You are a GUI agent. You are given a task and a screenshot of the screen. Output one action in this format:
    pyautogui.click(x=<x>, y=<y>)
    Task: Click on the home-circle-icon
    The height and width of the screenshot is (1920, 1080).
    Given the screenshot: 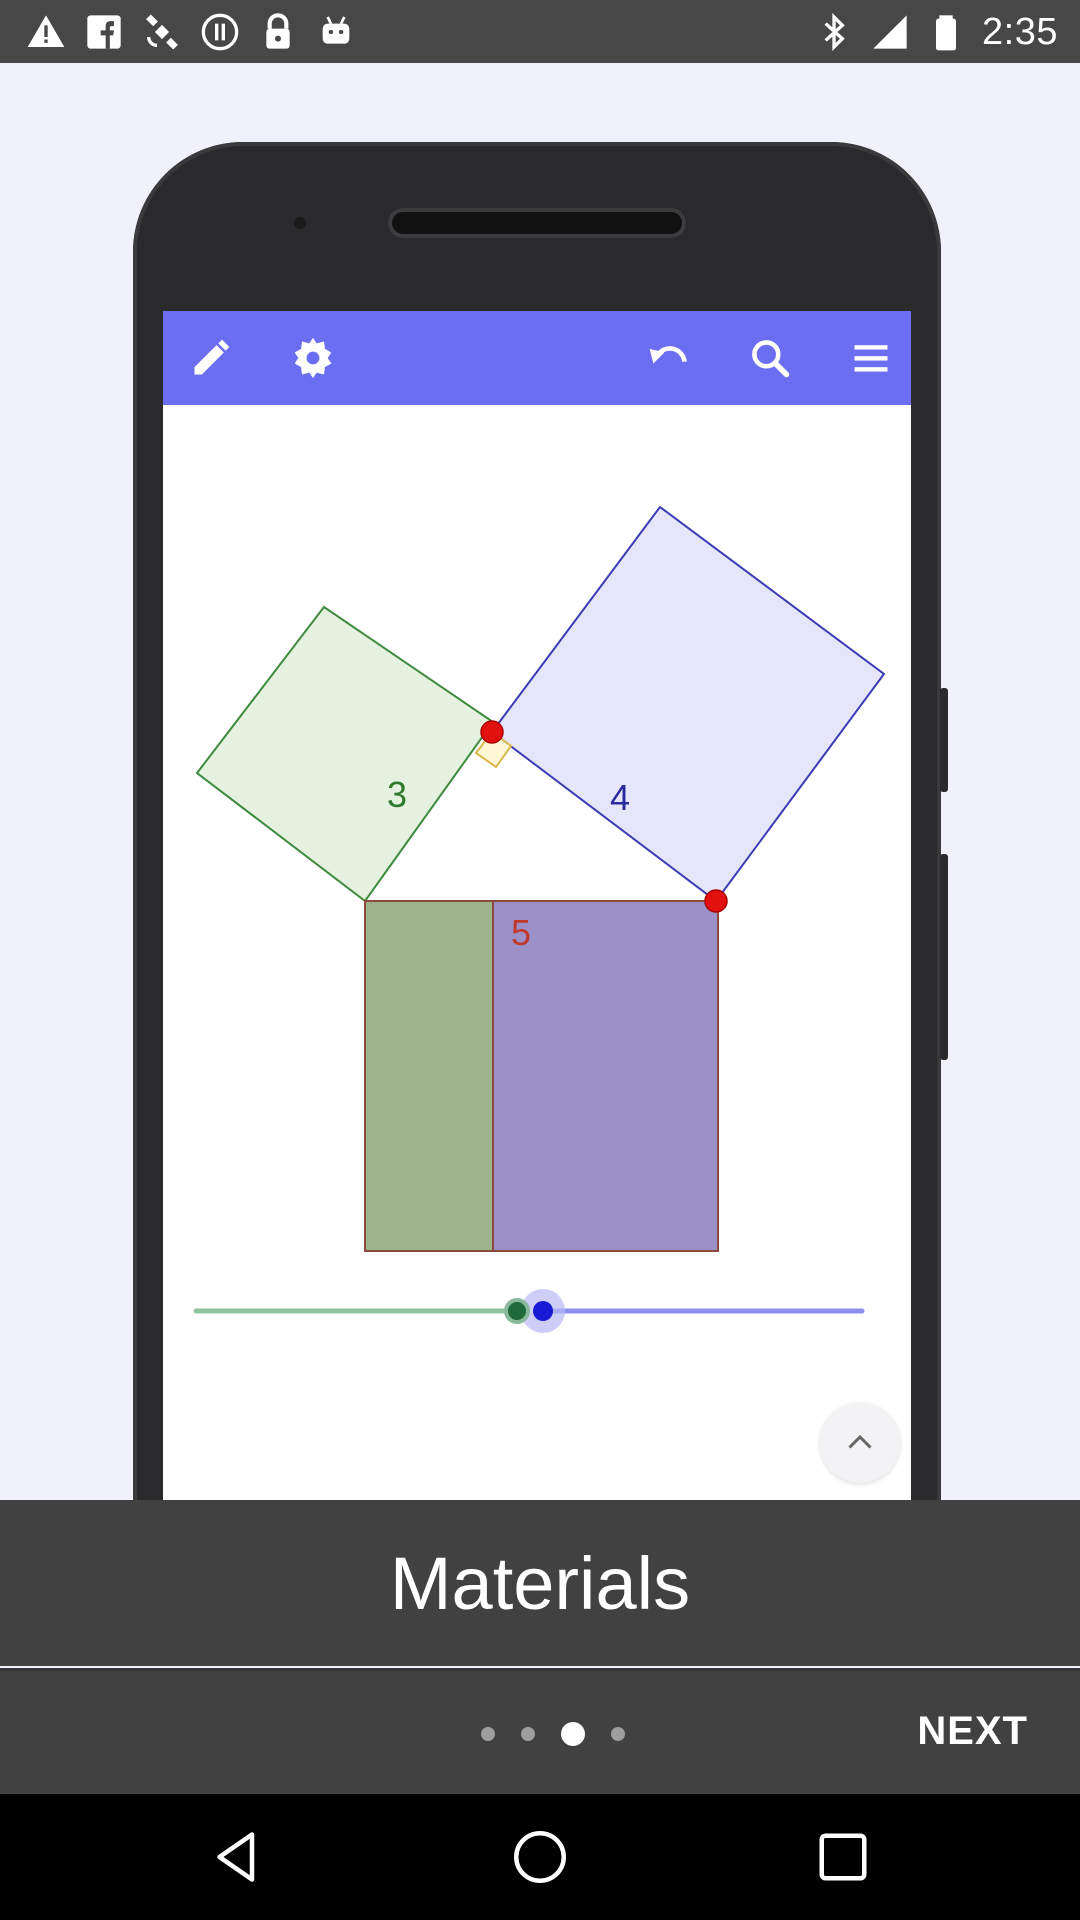 What is the action you would take?
    pyautogui.click(x=540, y=1857)
    